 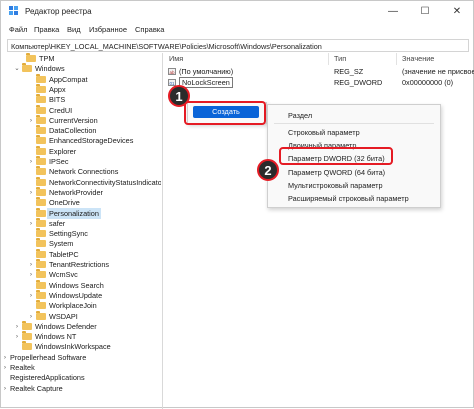 What do you see at coordinates (5, 388) in the screenshot?
I see `chevron-right-icon: ›` at bounding box center [5, 388].